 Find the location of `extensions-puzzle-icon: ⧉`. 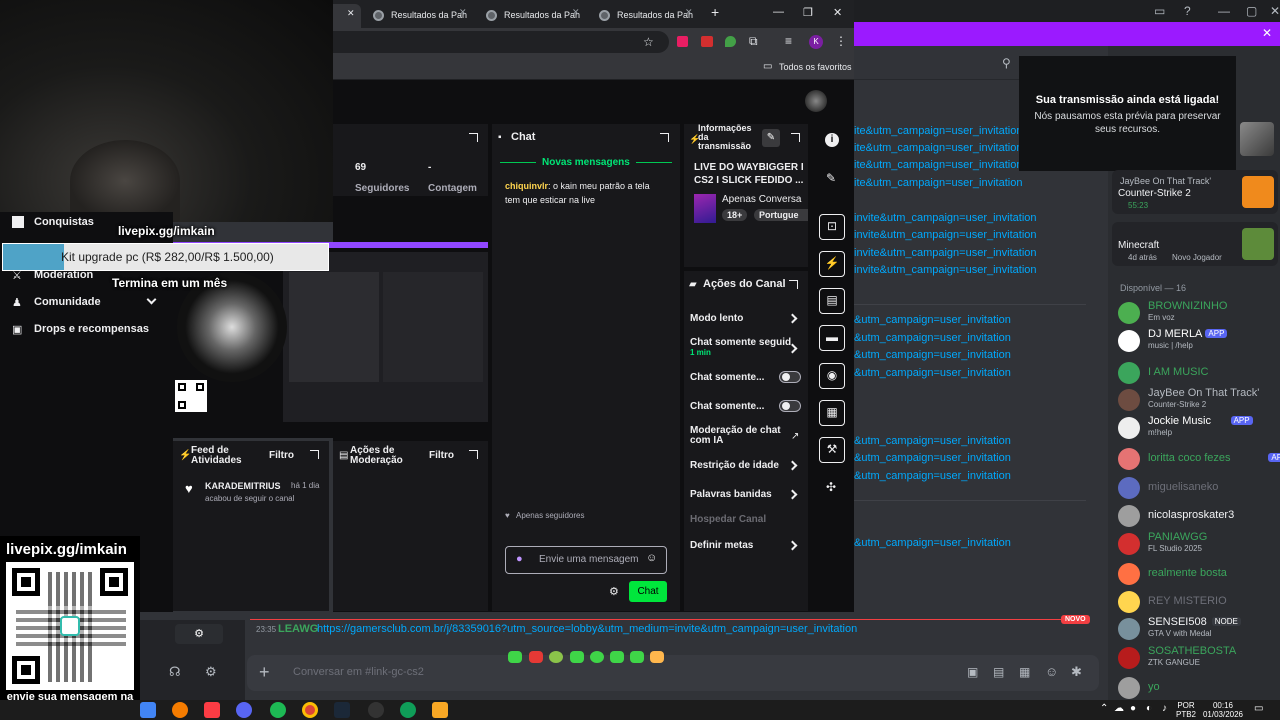

extensions-puzzle-icon: ⧉ is located at coordinates (753, 41).